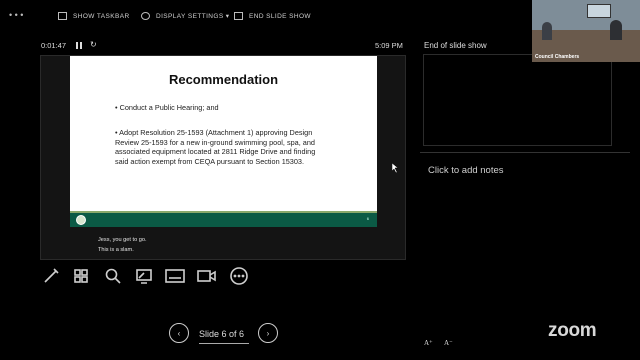 This screenshot has height=360, width=640. I want to click on camera-icon, so click(207, 276).